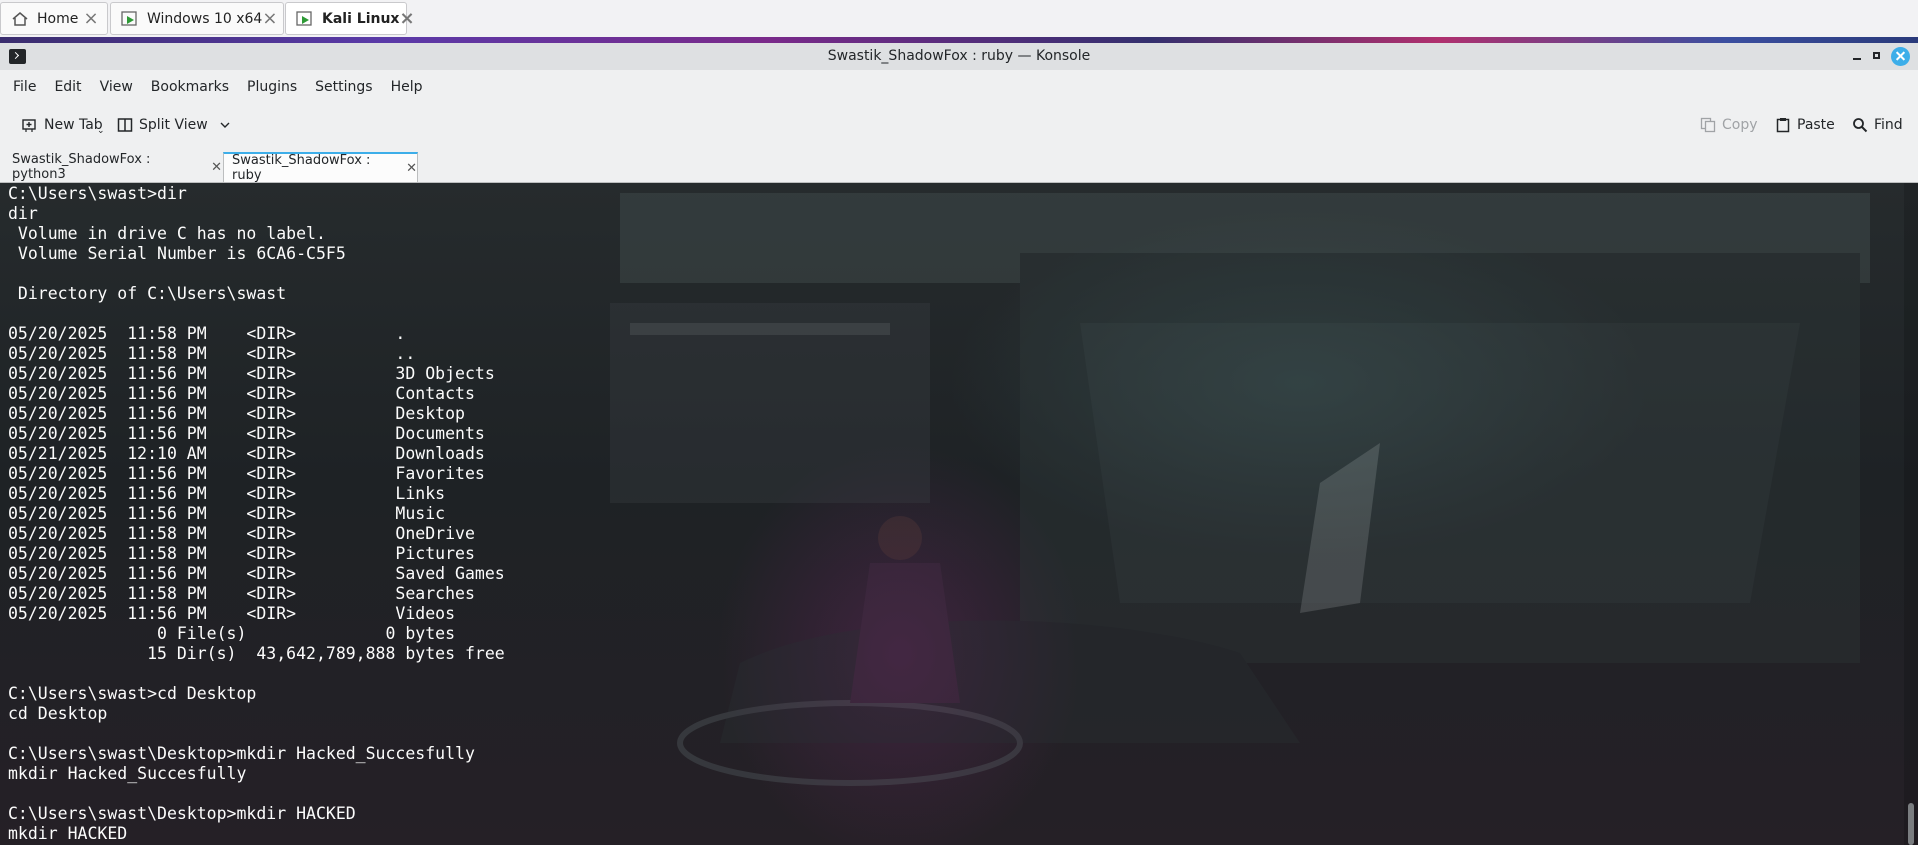 The width and height of the screenshot is (1918, 845). I want to click on chevron-down-icon: ⌄, so click(101, 131).